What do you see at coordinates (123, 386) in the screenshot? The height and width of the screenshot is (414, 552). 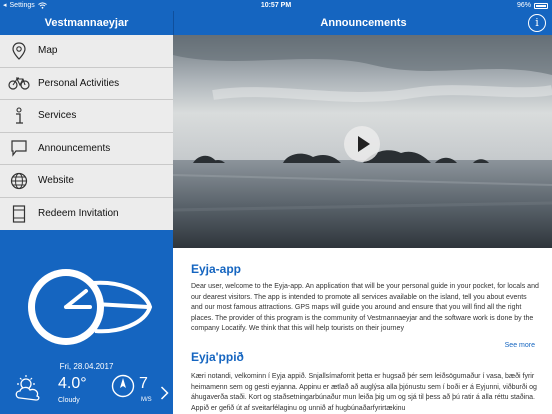 I see `wind-direction-icon` at bounding box center [123, 386].